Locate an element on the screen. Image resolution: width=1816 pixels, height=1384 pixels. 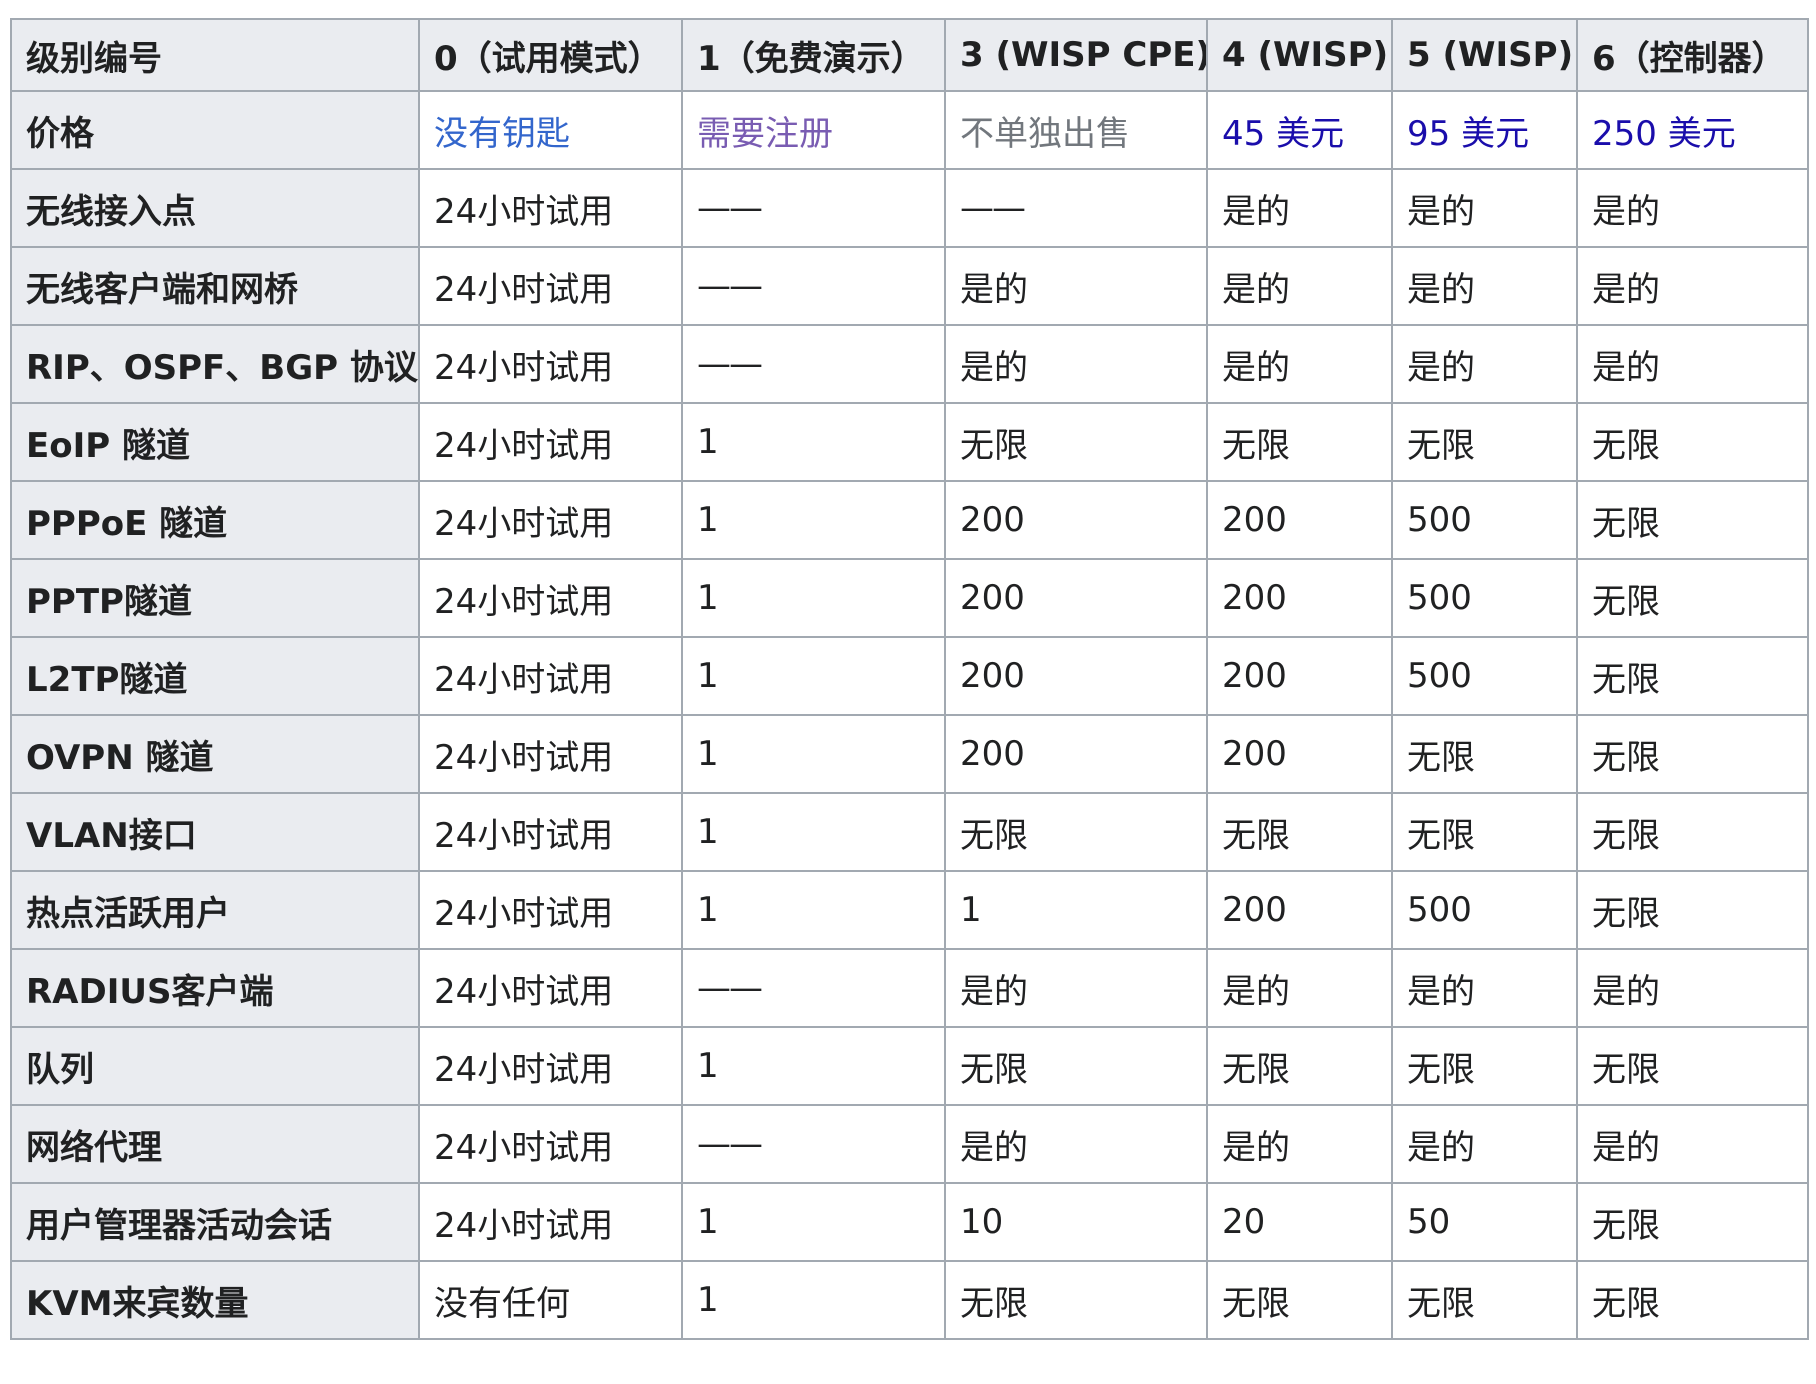
table-cell: 10 is located at coordinates (1076, 1222).